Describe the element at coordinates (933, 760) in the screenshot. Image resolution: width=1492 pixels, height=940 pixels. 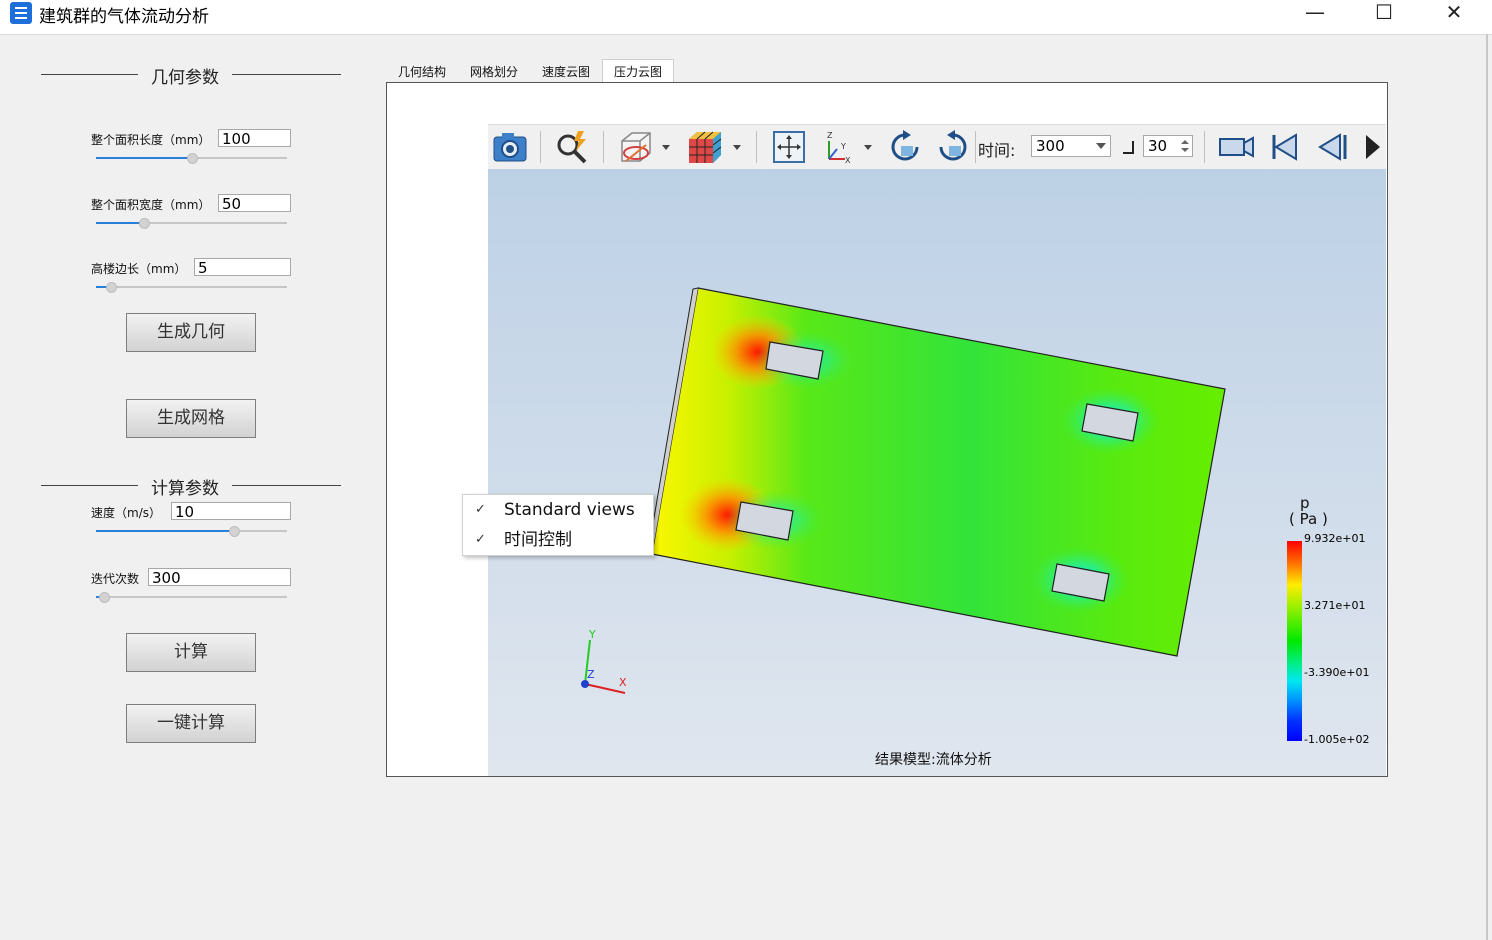
I see `result-caption: 结果模型:流体分析` at that location.